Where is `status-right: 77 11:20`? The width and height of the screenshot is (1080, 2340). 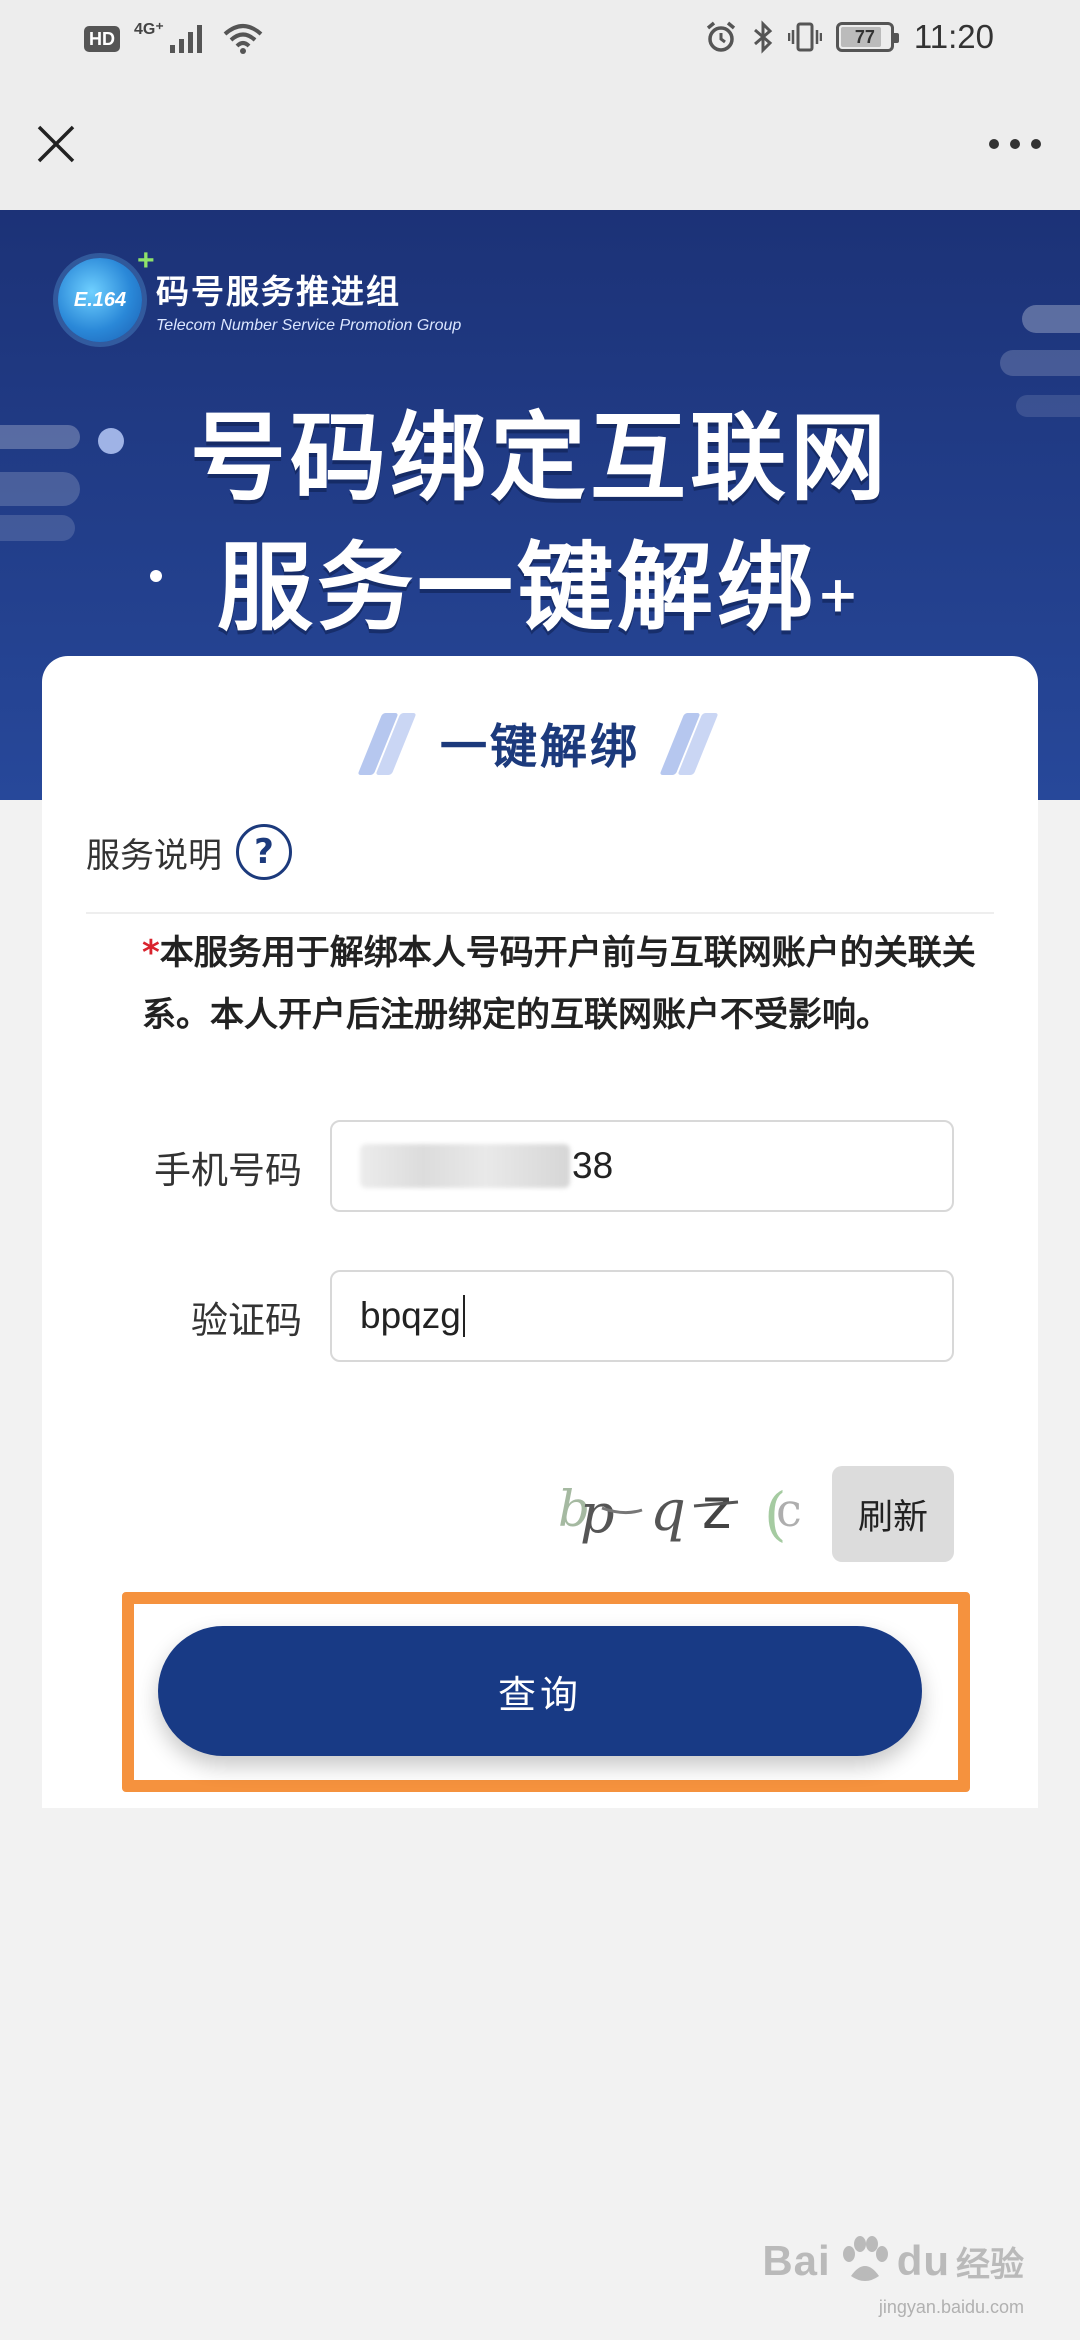 status-right: 77 11:20 is located at coordinates (849, 37).